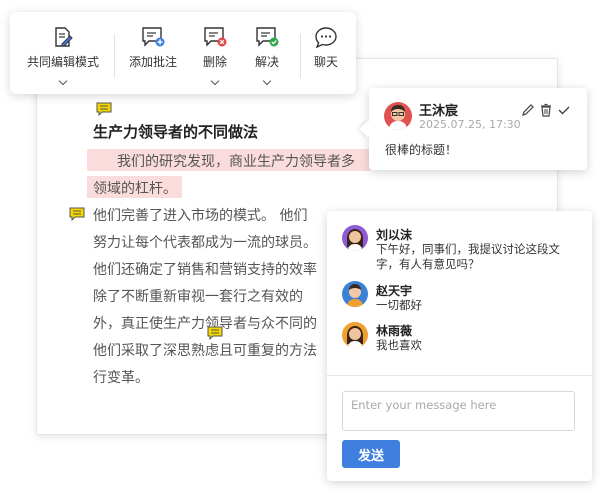  I want to click on comment-popup: 王沐宸 2025.07.25, 17:30 很棒的标题！, so click(478, 129).